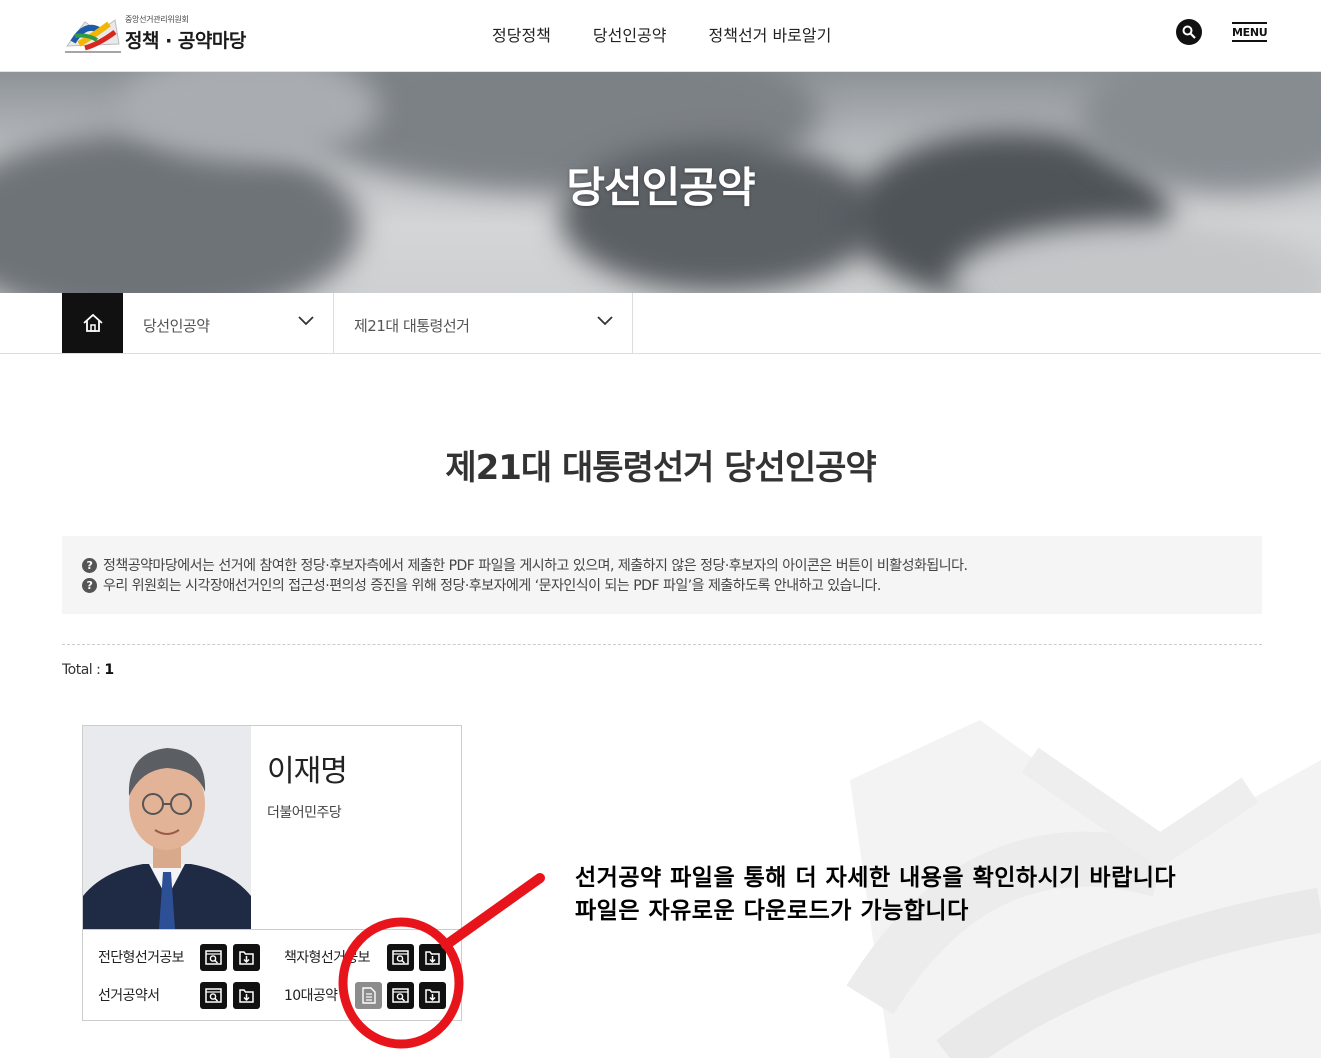 Image resolution: width=1321 pixels, height=1058 pixels. What do you see at coordinates (483, 323) in the screenshot?
I see `location-select-depth2: 제21대 대통령선거` at bounding box center [483, 323].